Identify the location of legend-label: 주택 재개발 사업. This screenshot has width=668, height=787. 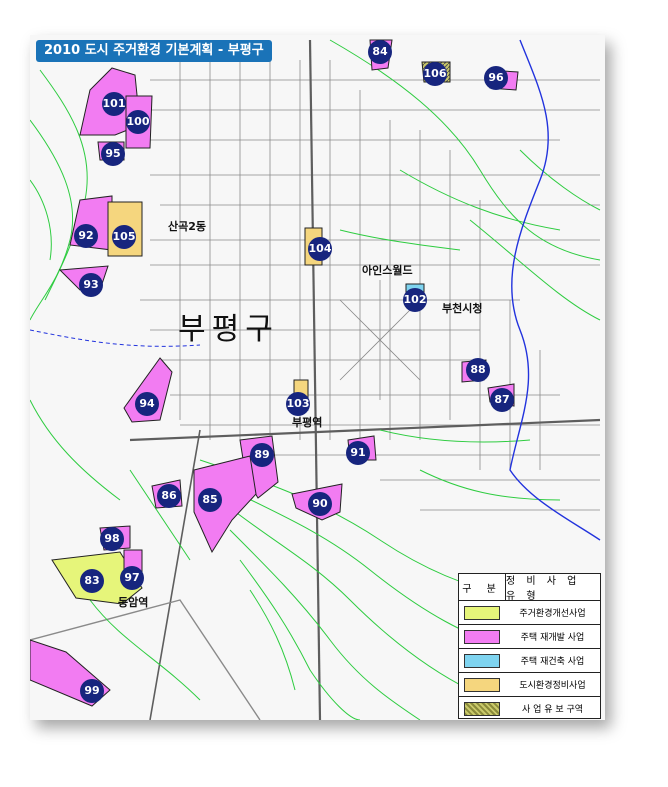
(552, 638).